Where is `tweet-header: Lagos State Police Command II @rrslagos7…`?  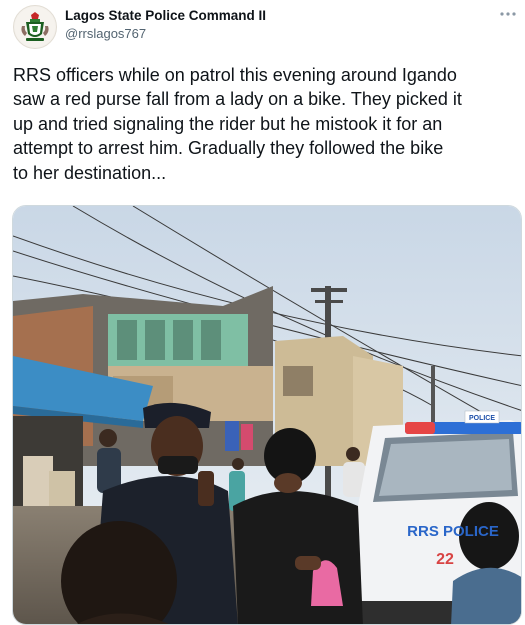 tweet-header: Lagos State Police Command II @rrslagos7… is located at coordinates (262, 27).